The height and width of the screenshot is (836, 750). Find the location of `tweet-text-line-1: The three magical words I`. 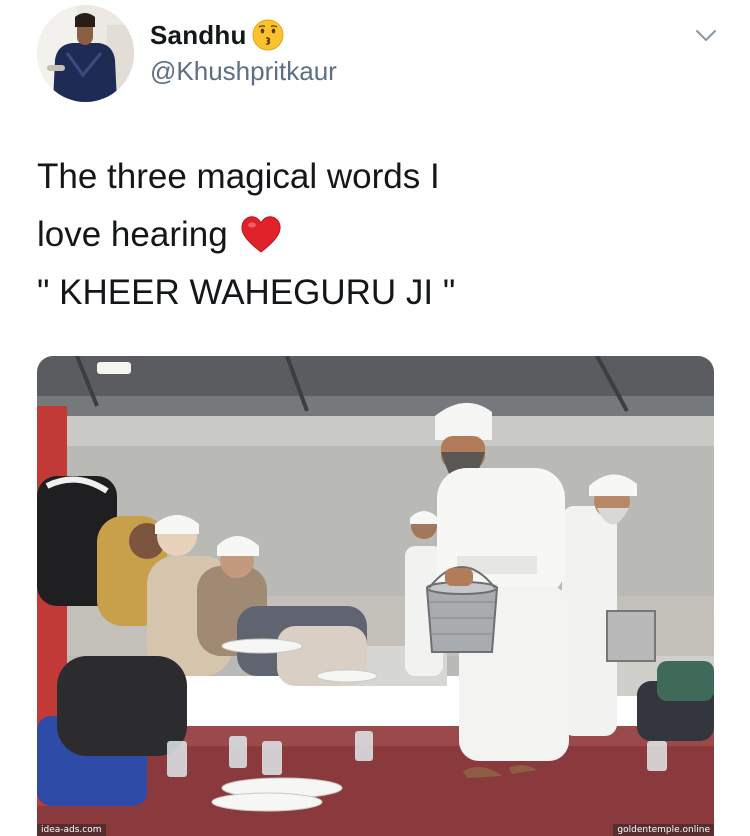

tweet-text-line-1: The three magical words I is located at coordinates (238, 176).